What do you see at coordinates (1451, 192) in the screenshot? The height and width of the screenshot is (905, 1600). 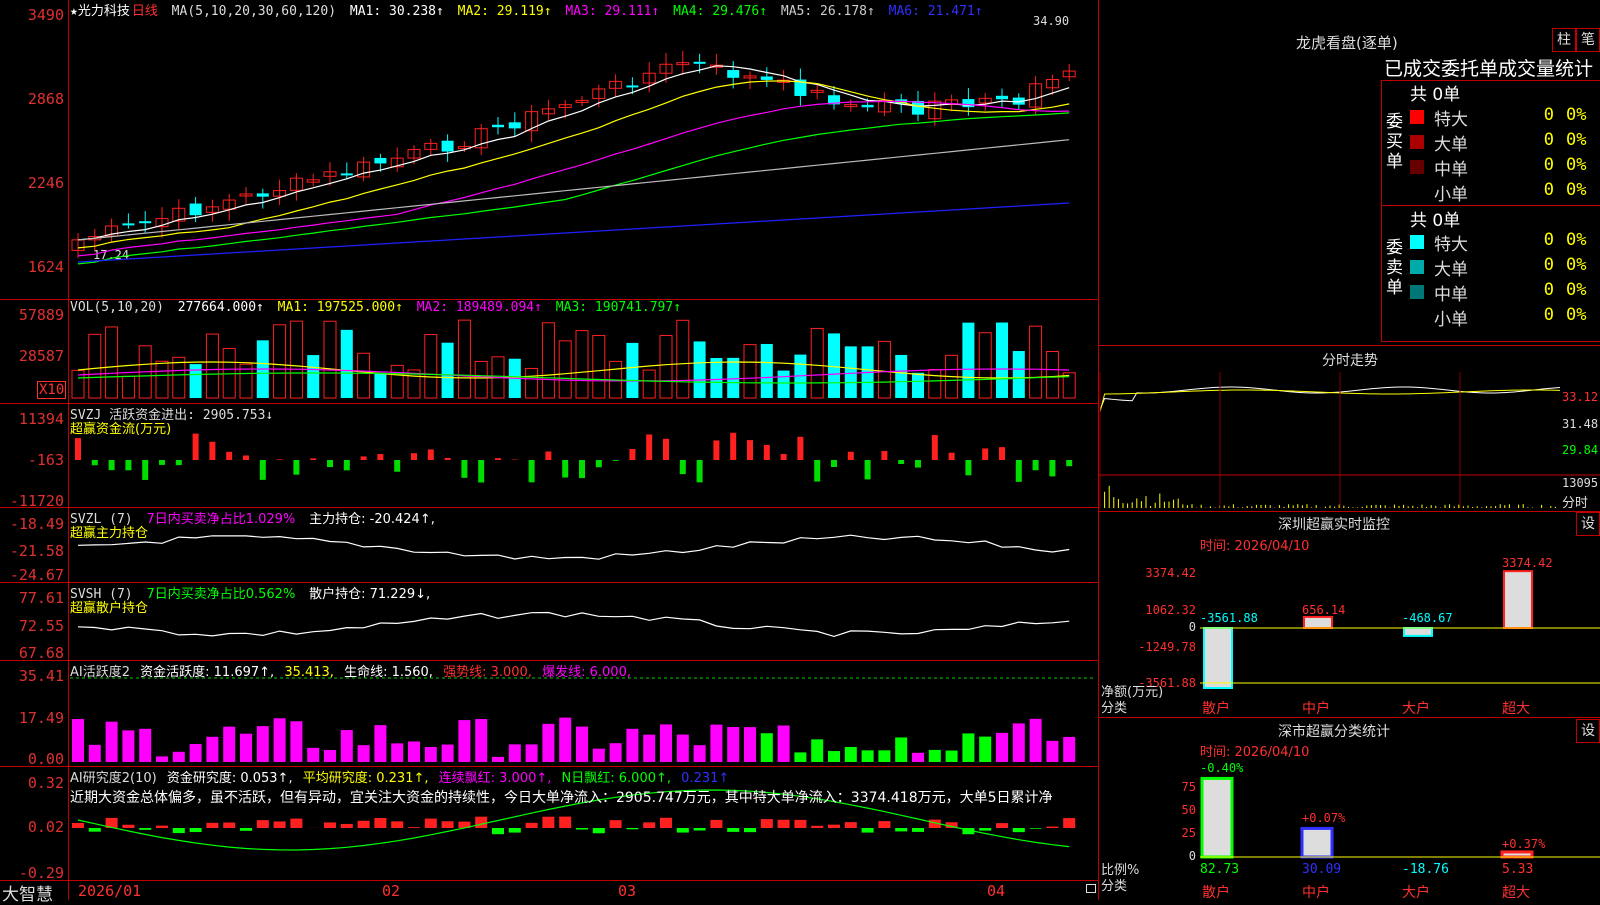 I see `buy-s-name: 小单` at bounding box center [1451, 192].